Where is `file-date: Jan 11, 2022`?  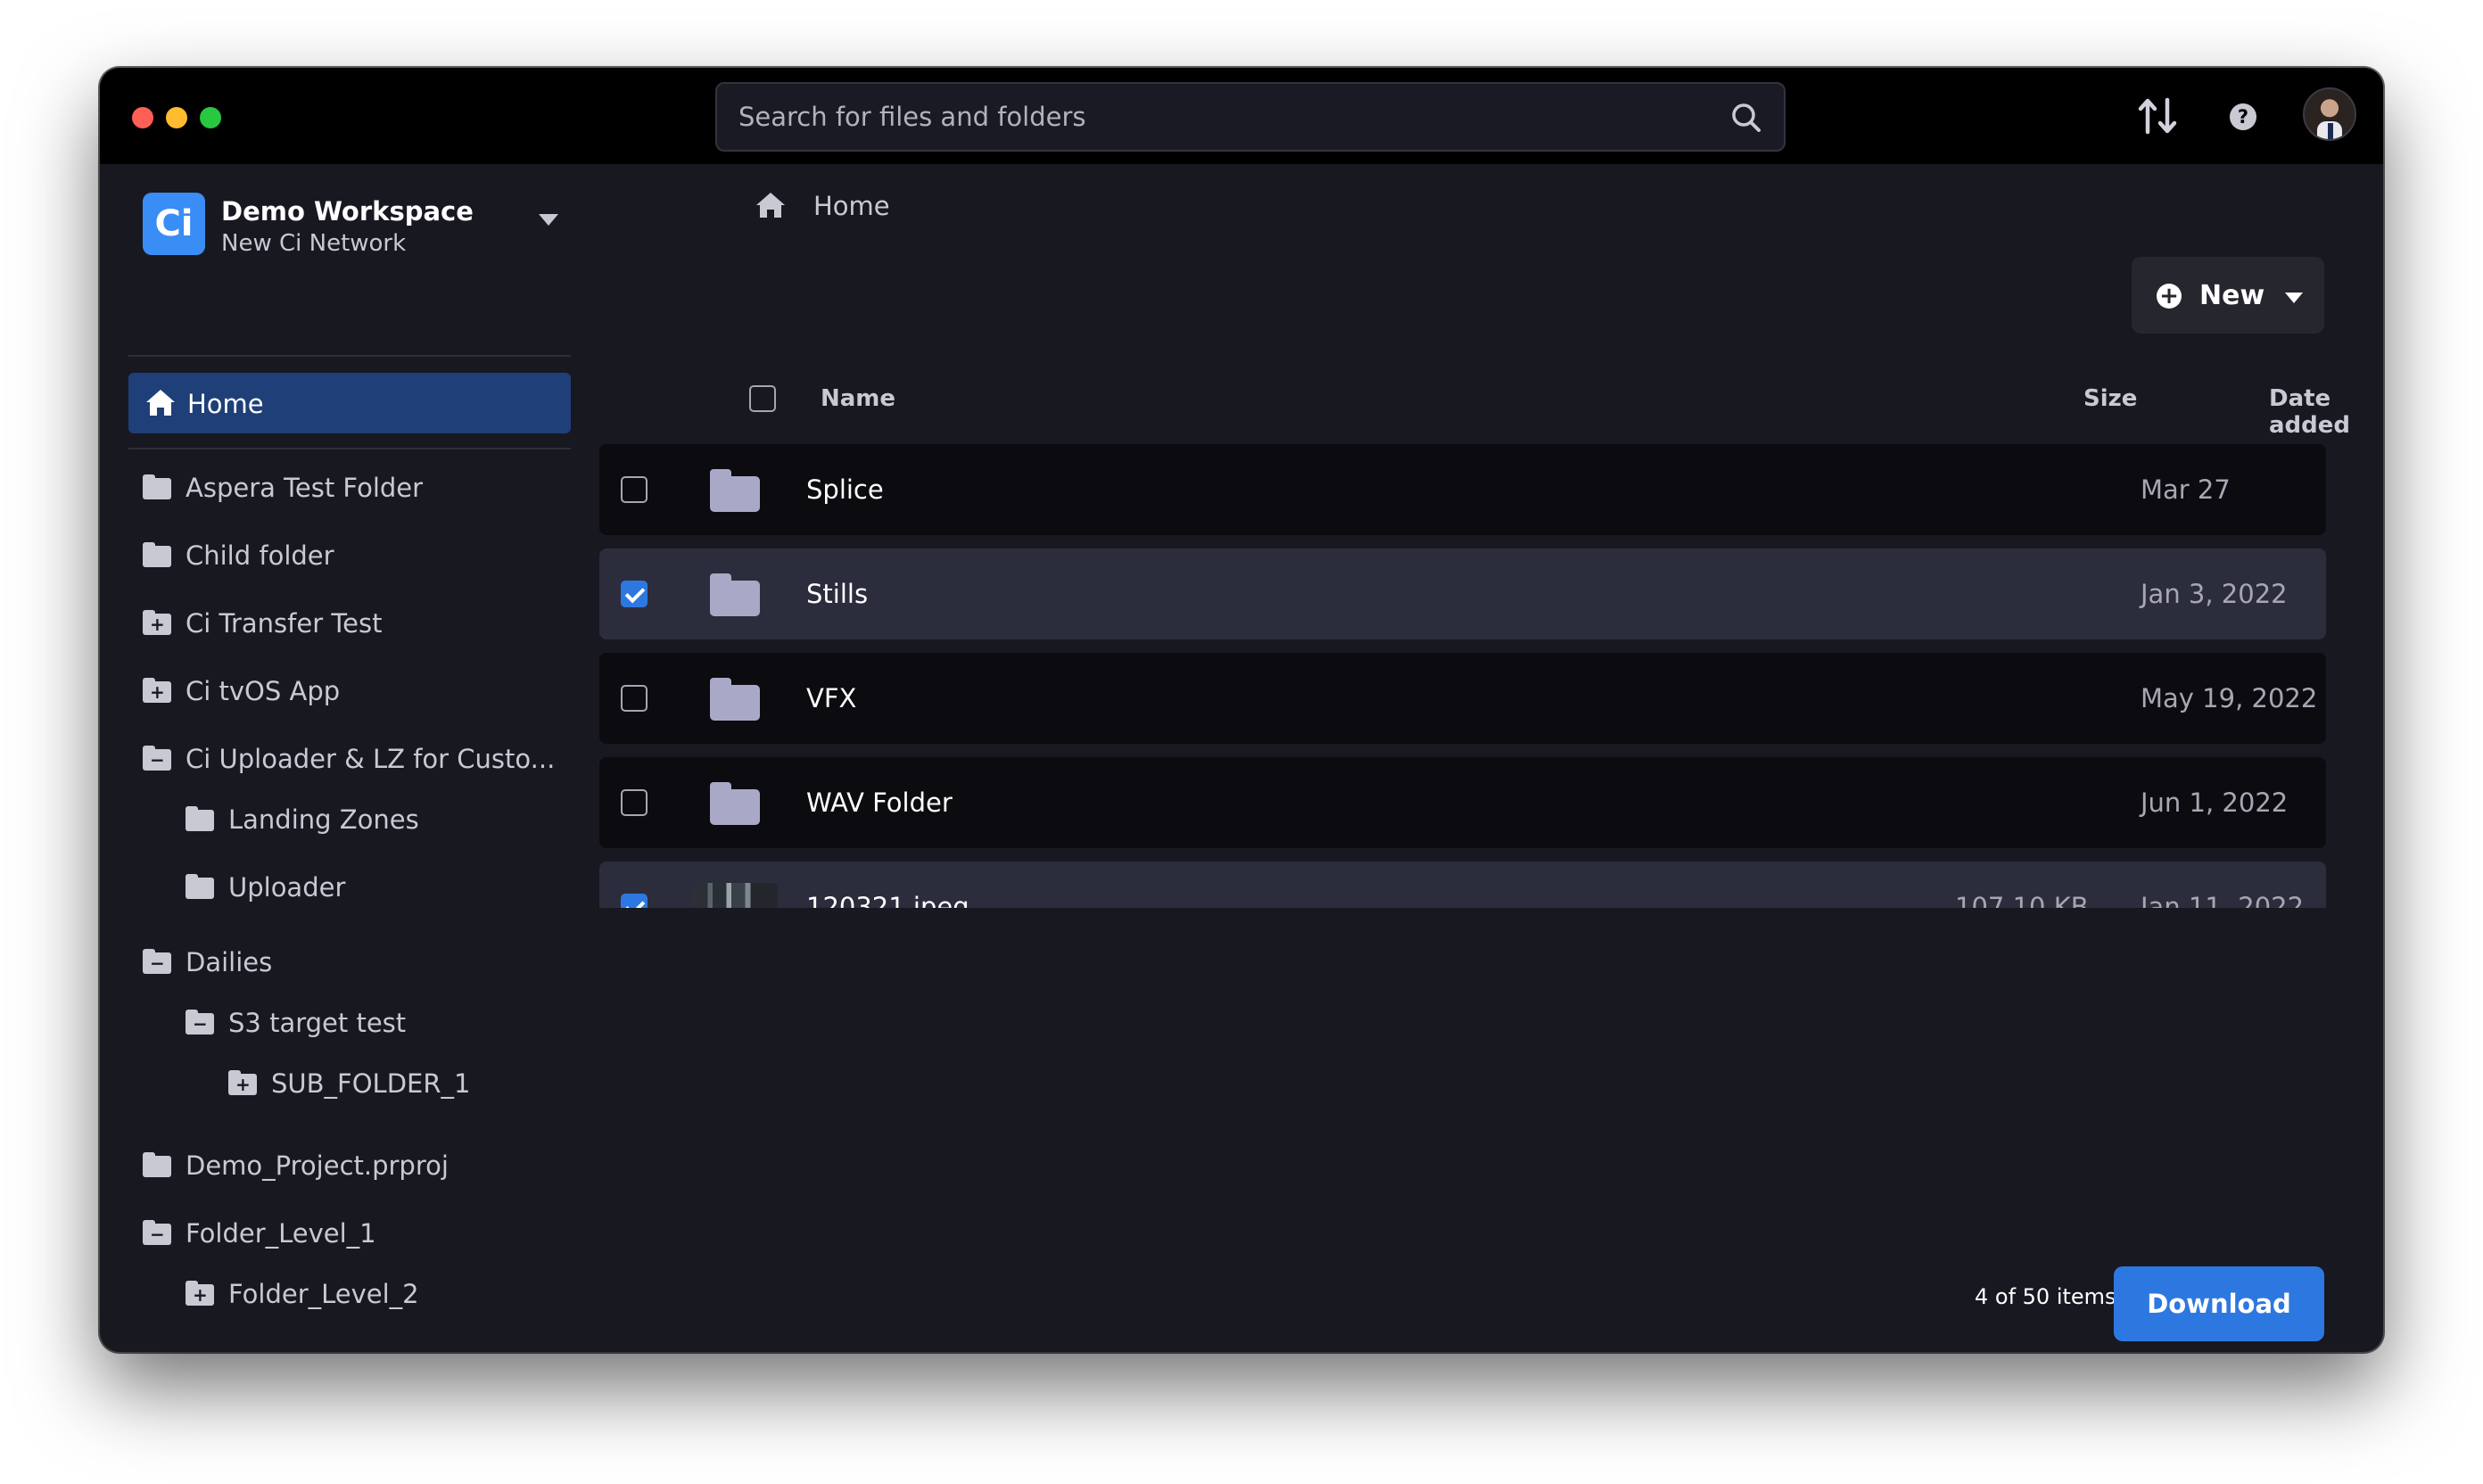
file-date: Jan 11, 2022 is located at coordinates (2223, 900).